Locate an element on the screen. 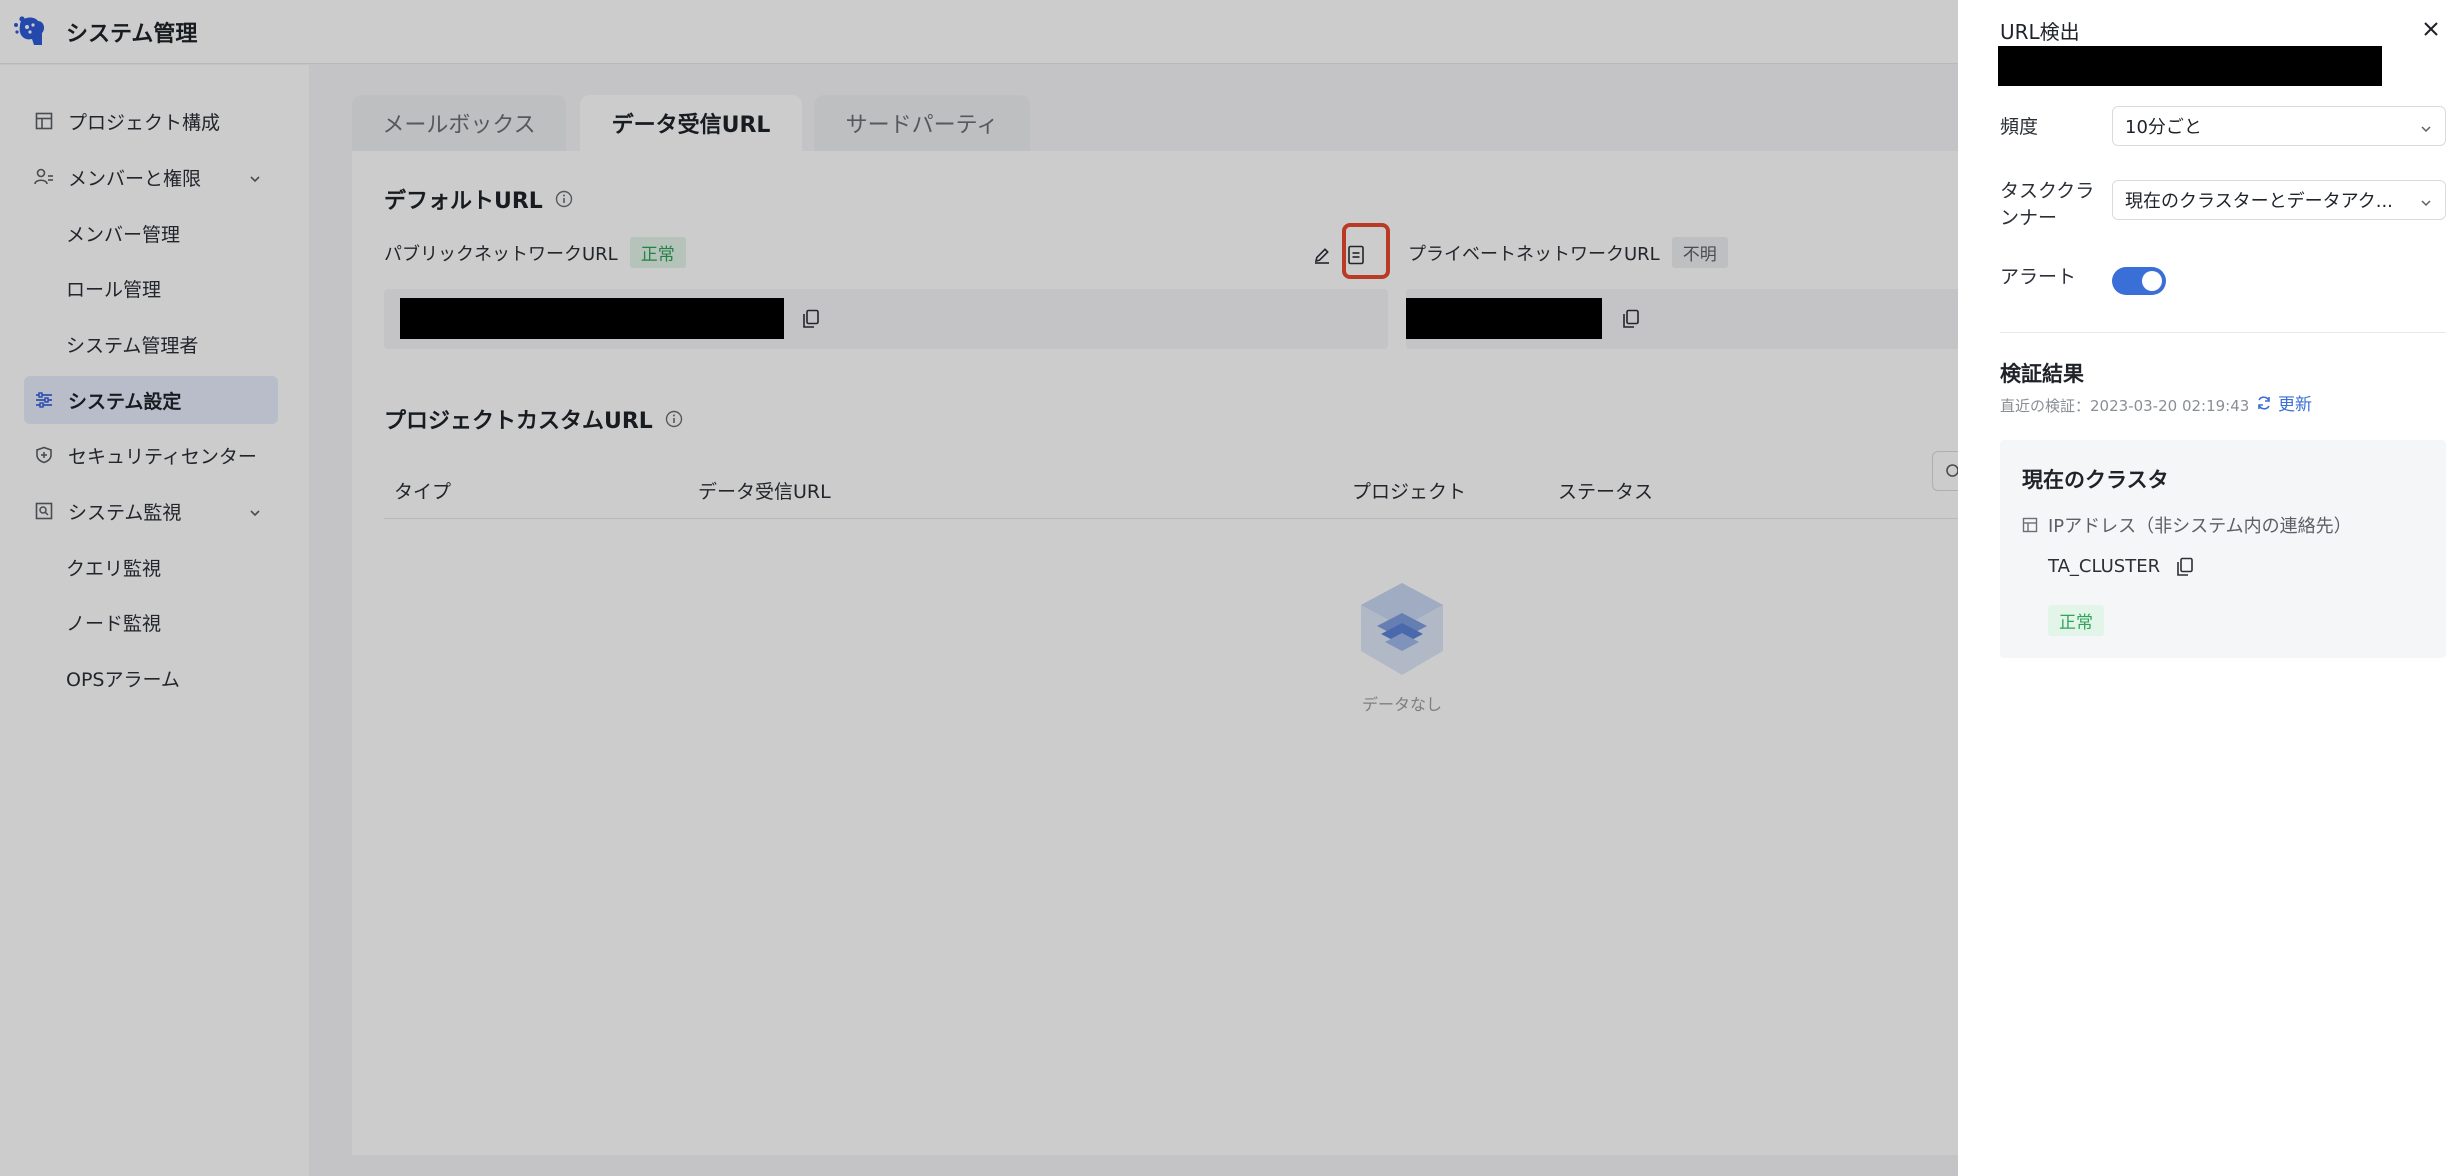 The height and width of the screenshot is (1176, 2458). cluster-status-badge: 正常 is located at coordinates (2076, 620).